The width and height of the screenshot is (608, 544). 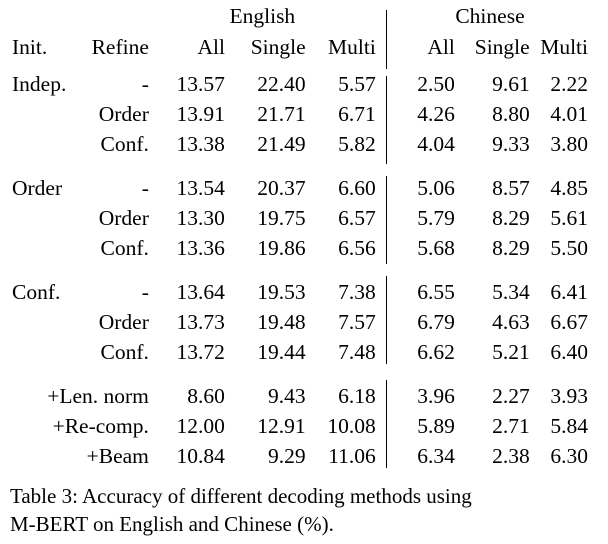 What do you see at coordinates (511, 456) in the screenshot?
I see `cell-chinese-single: 2.38` at bounding box center [511, 456].